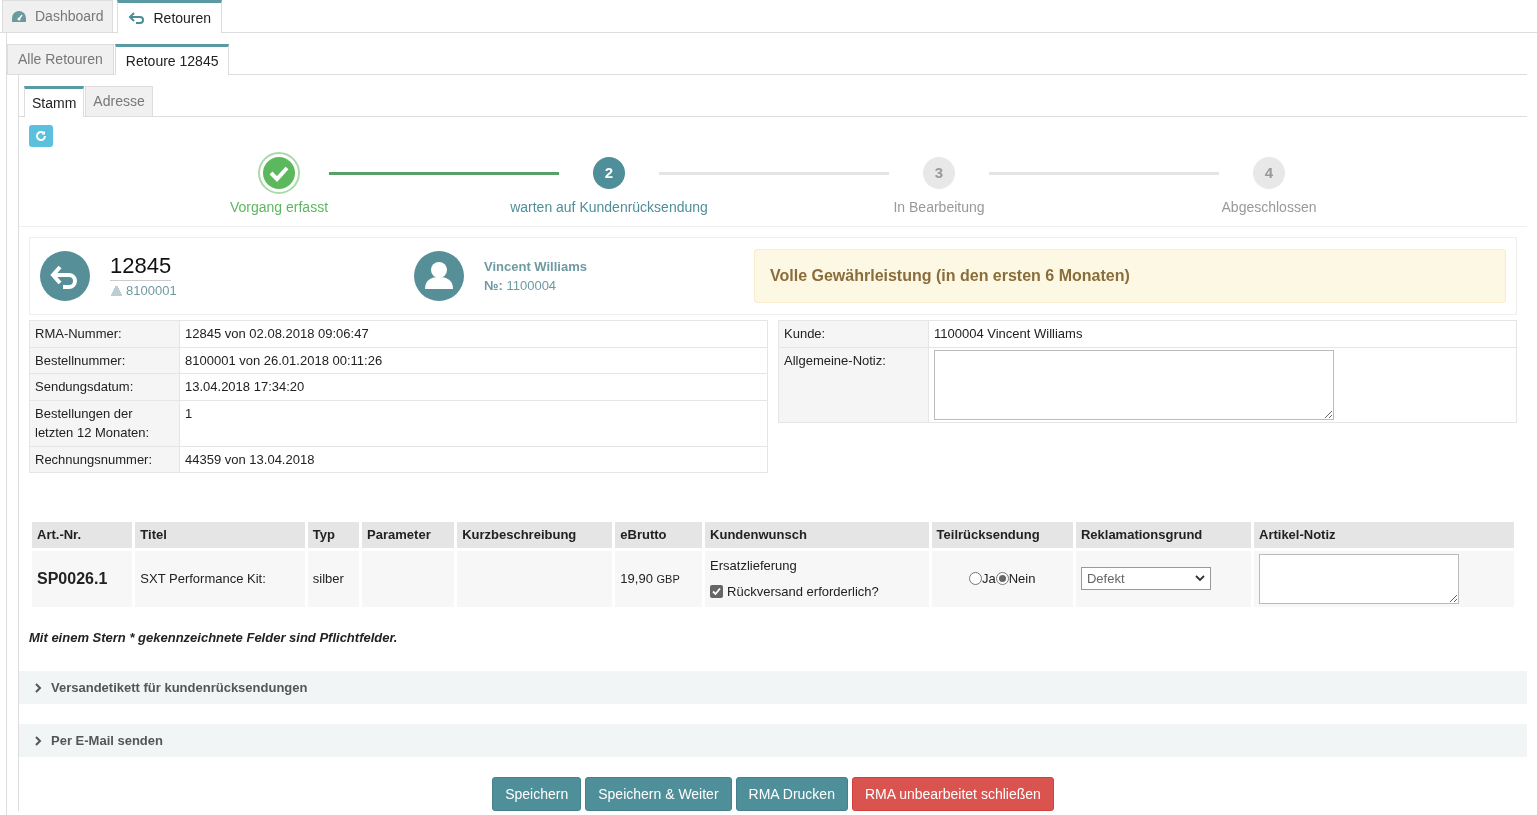 Image resolution: width=1537 pixels, height=815 pixels. What do you see at coordinates (141, 266) in the screenshot?
I see `rma-number: 12845` at bounding box center [141, 266].